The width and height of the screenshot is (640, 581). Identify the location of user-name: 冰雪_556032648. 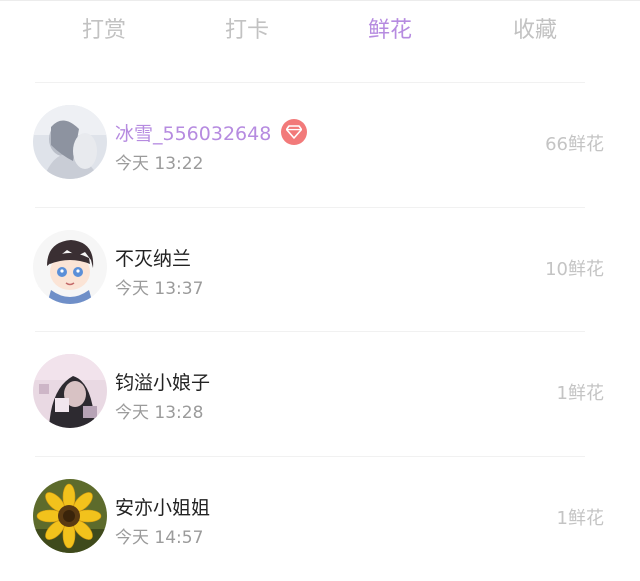
(193, 132).